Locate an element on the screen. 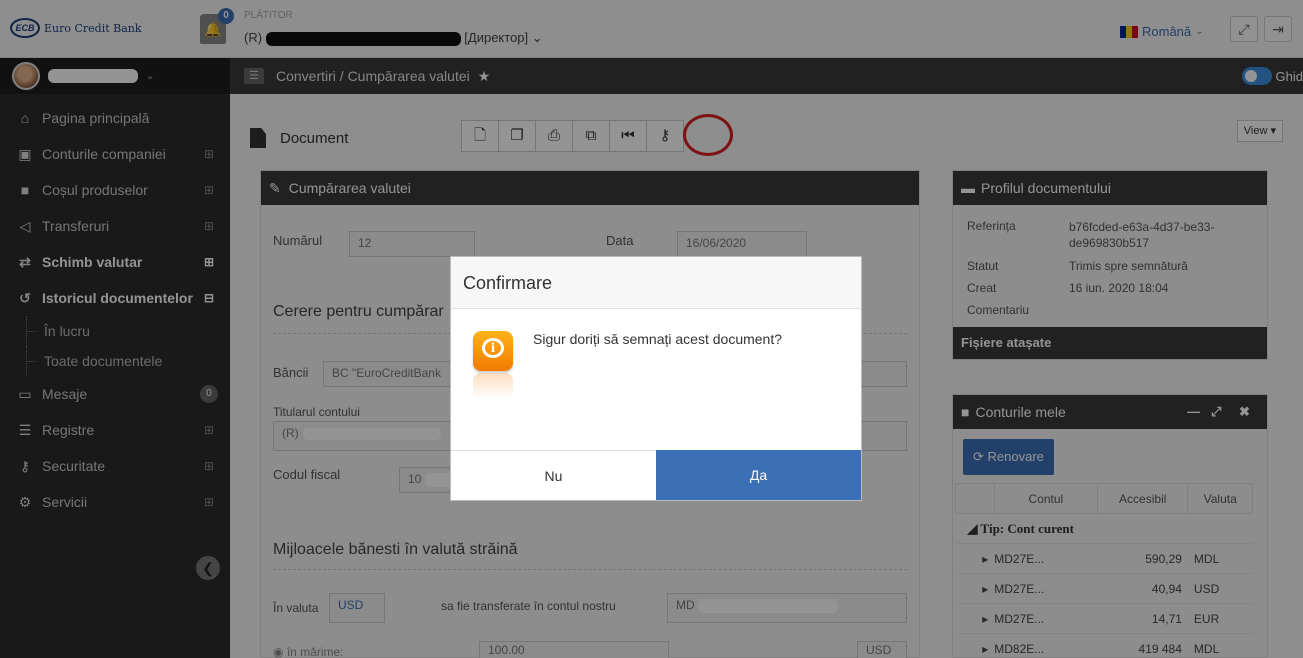 The image size is (1303, 658). yes-button: Да is located at coordinates (758, 475).